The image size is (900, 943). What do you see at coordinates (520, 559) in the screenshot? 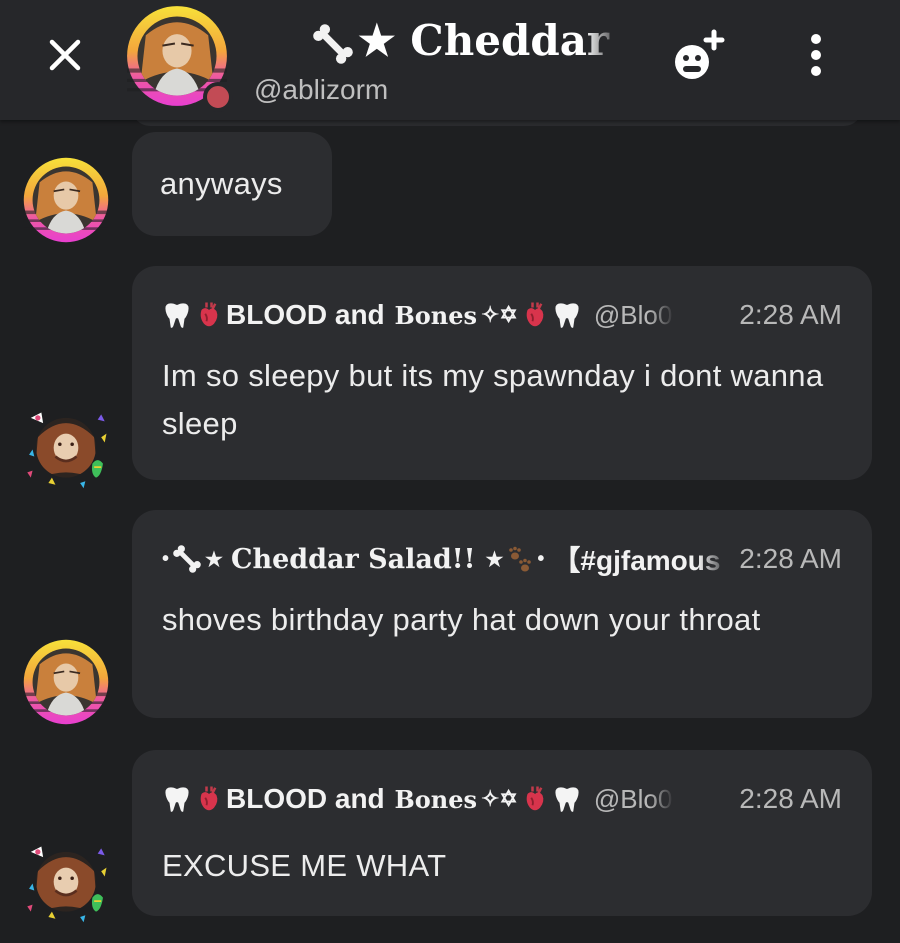
I see `paw-prints-icon` at bounding box center [520, 559].